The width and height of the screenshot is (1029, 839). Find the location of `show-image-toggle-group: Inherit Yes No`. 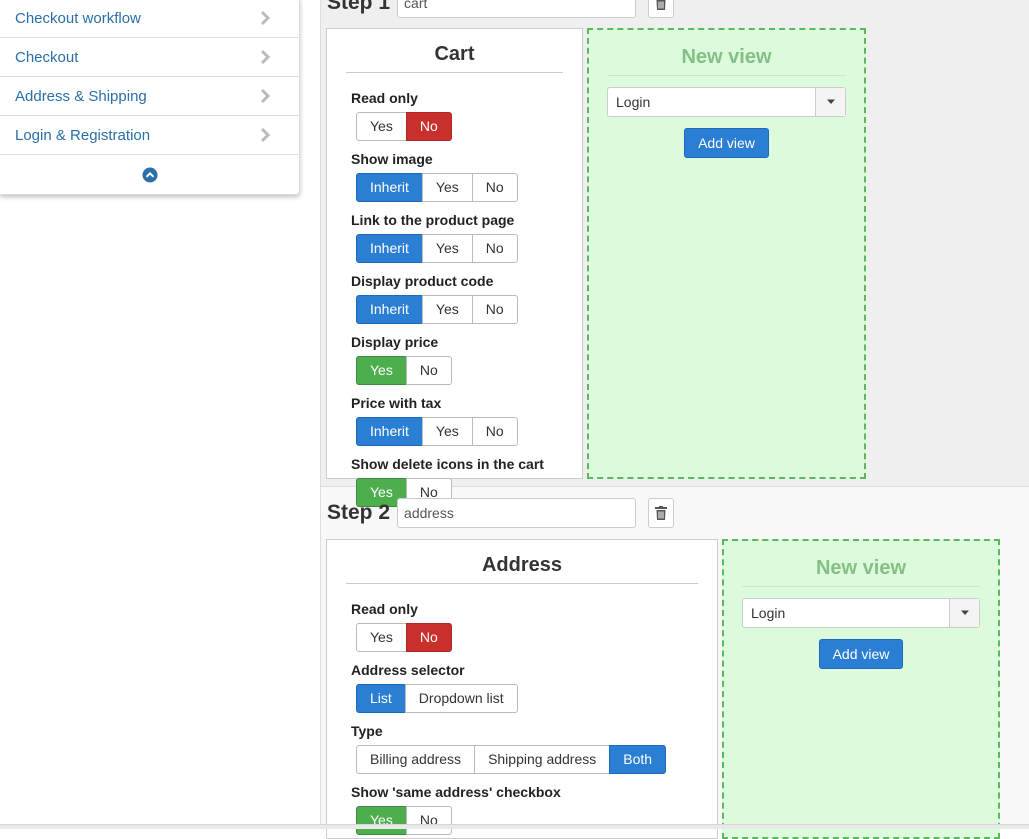

show-image-toggle-group: Inherit Yes No is located at coordinates (437, 187).